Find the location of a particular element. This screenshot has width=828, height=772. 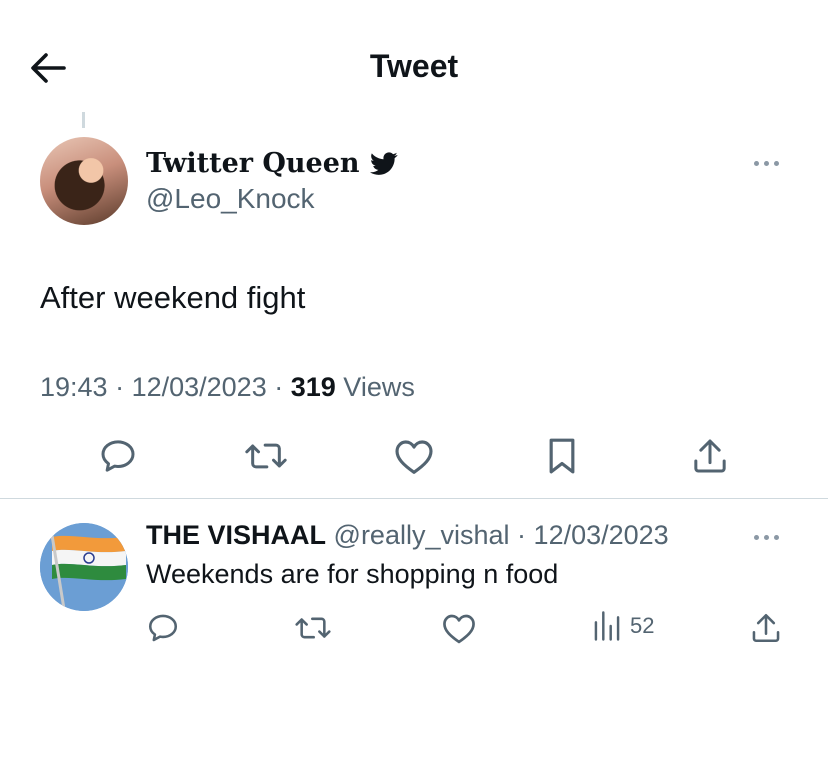

like-button is located at coordinates (414, 456).